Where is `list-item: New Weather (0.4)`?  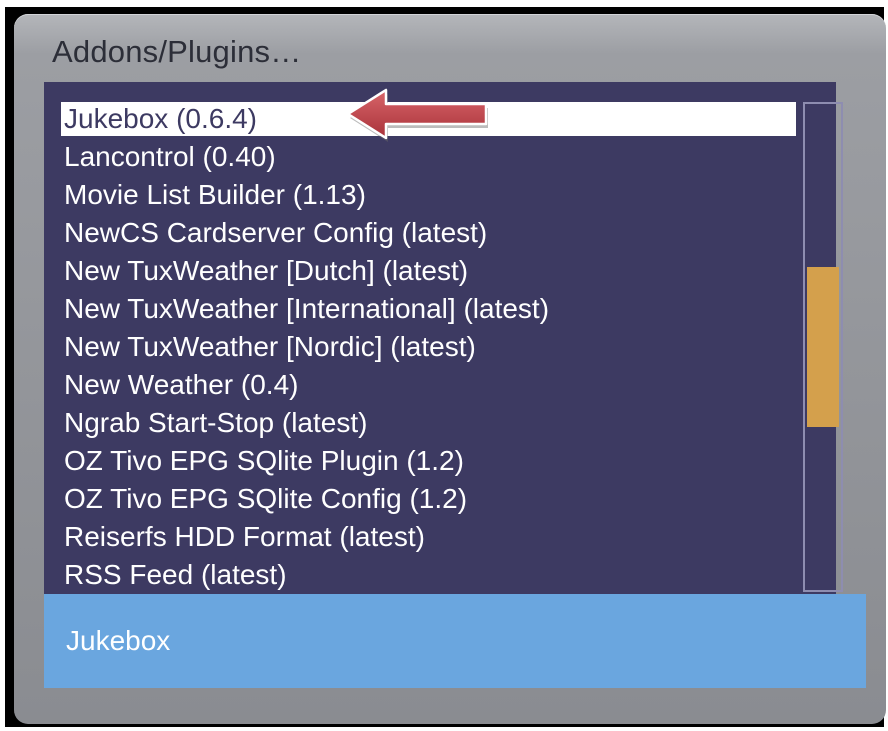 list-item: New Weather (0.4) is located at coordinates (181, 385).